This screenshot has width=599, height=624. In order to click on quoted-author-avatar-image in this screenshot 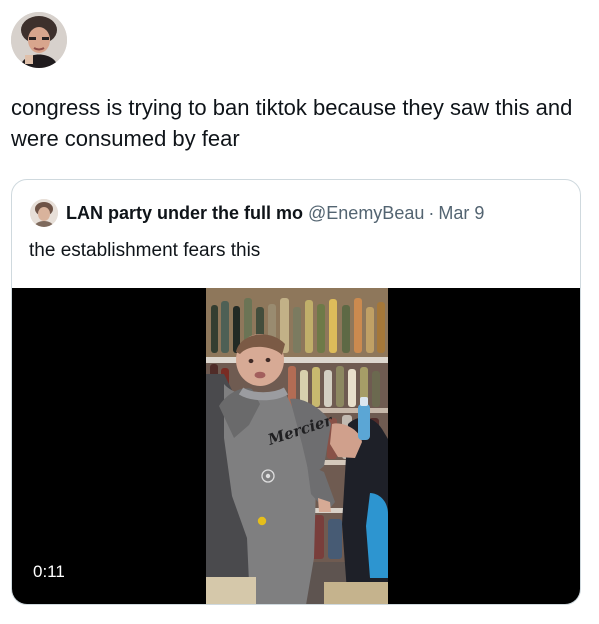, I will do `click(44, 213)`.